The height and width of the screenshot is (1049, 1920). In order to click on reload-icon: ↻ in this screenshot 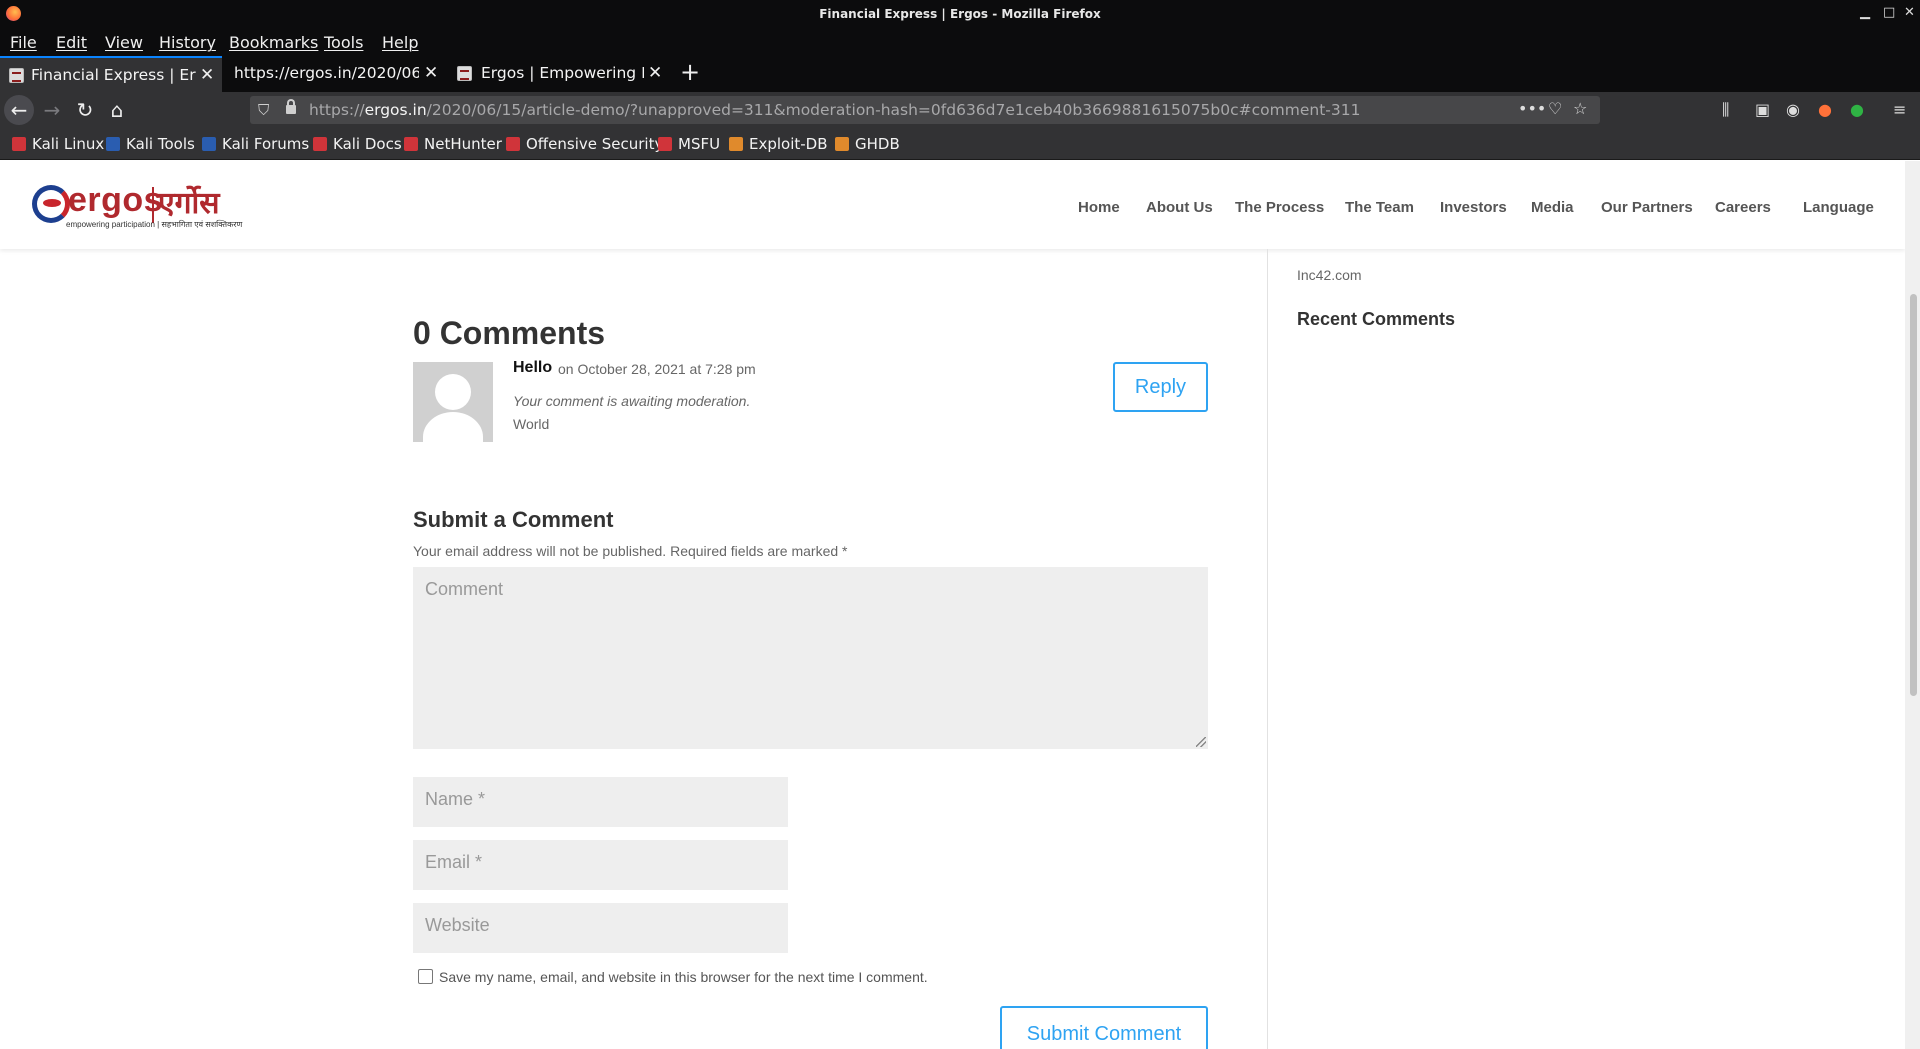, I will do `click(85, 110)`.